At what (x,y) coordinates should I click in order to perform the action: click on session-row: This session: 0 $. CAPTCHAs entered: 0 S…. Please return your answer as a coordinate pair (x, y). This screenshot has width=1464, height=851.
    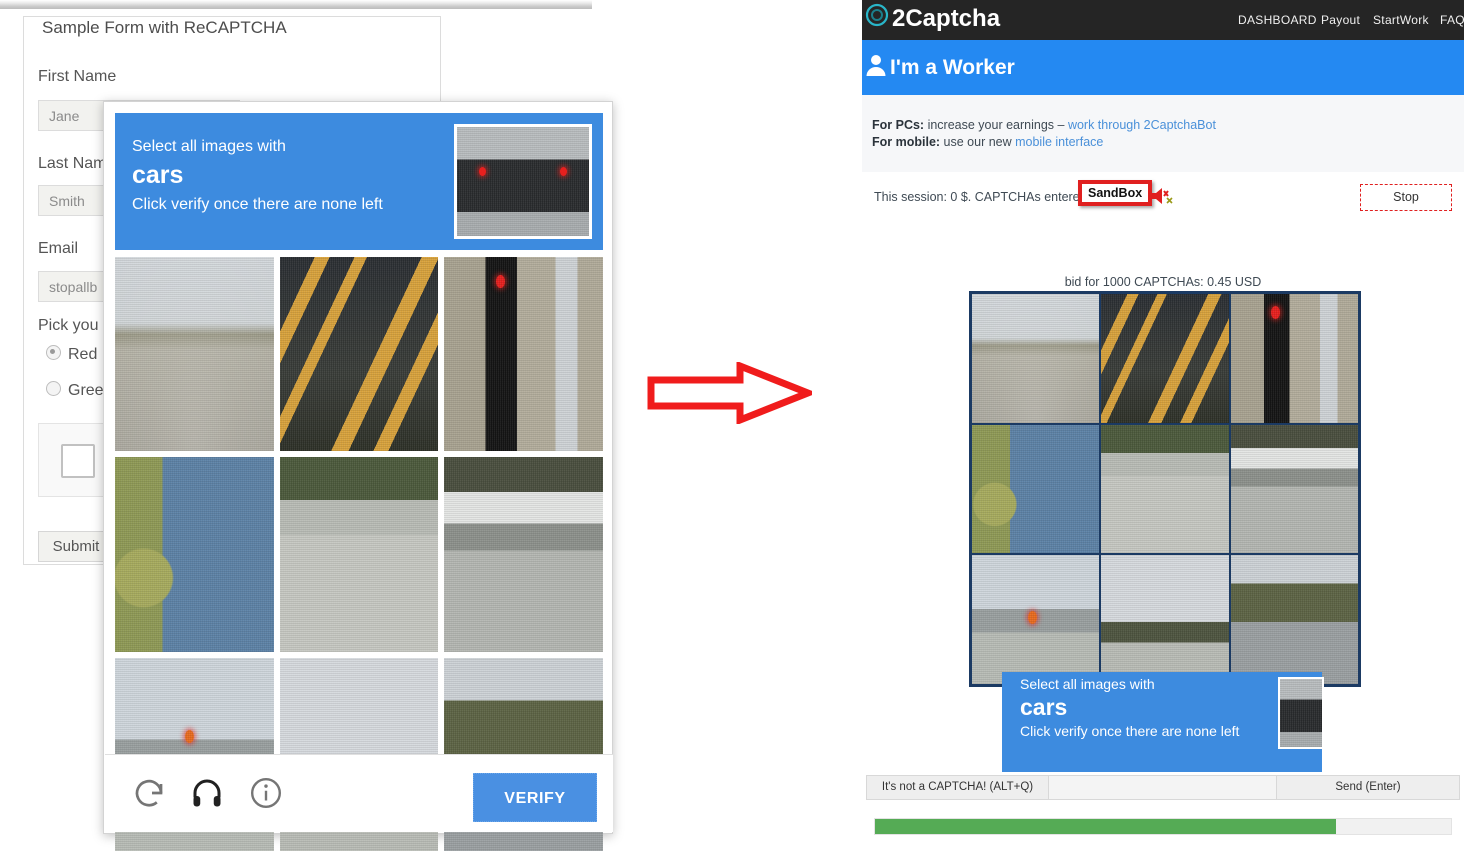
    Looking at the image, I should click on (1163, 197).